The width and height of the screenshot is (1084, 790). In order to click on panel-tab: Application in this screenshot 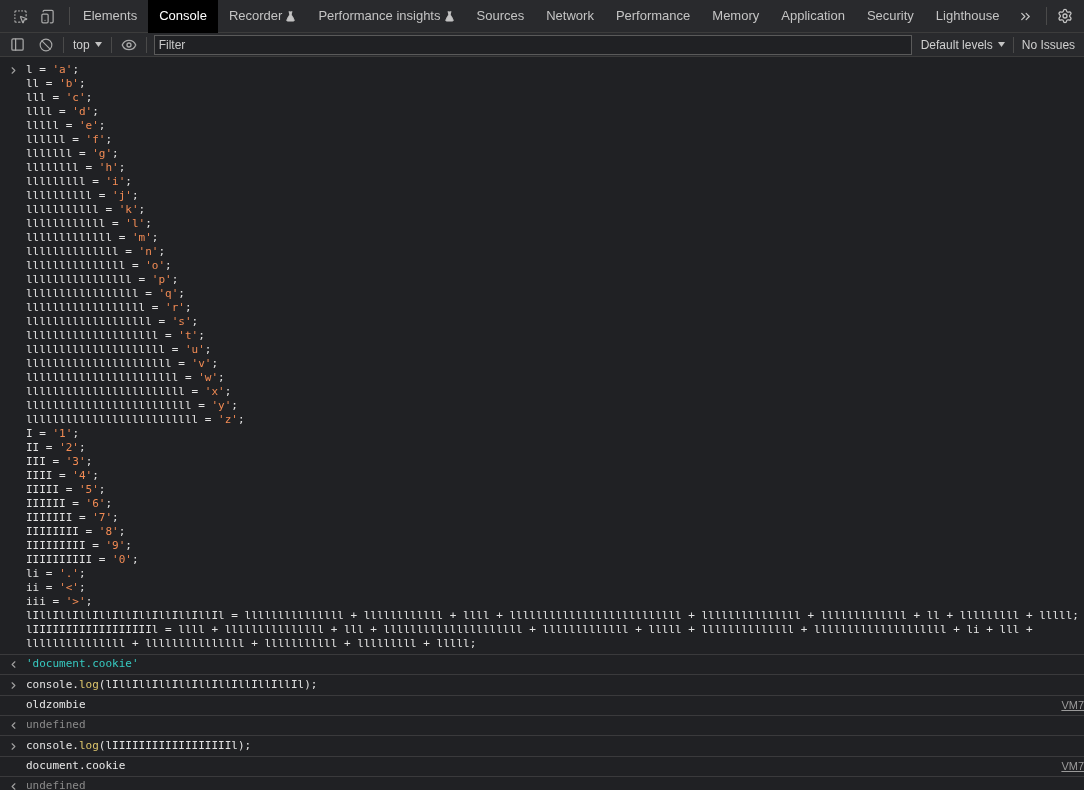, I will do `click(813, 16)`.